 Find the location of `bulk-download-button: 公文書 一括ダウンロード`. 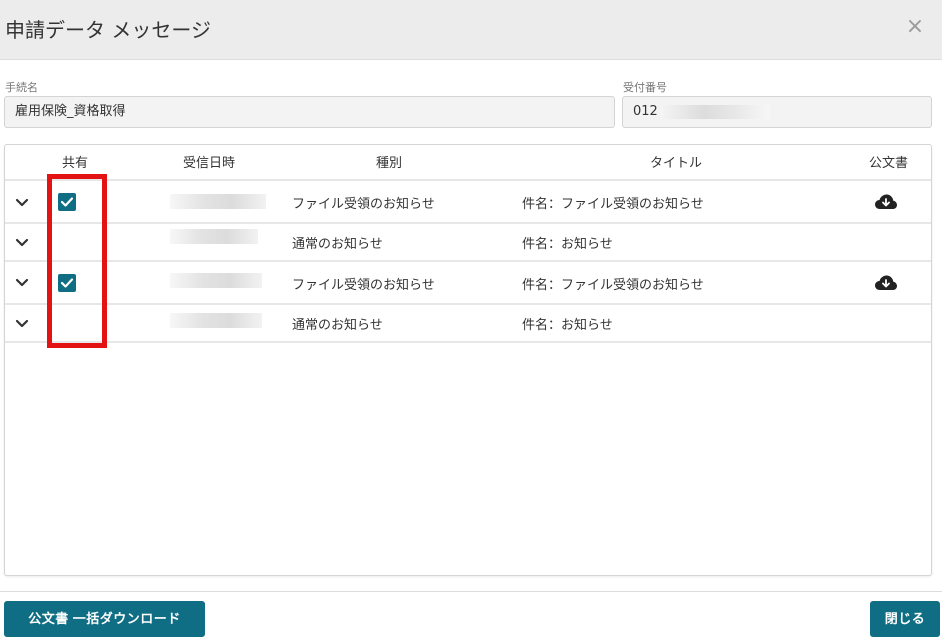

bulk-download-button: 公文書 一括ダウンロード is located at coordinates (104, 619).